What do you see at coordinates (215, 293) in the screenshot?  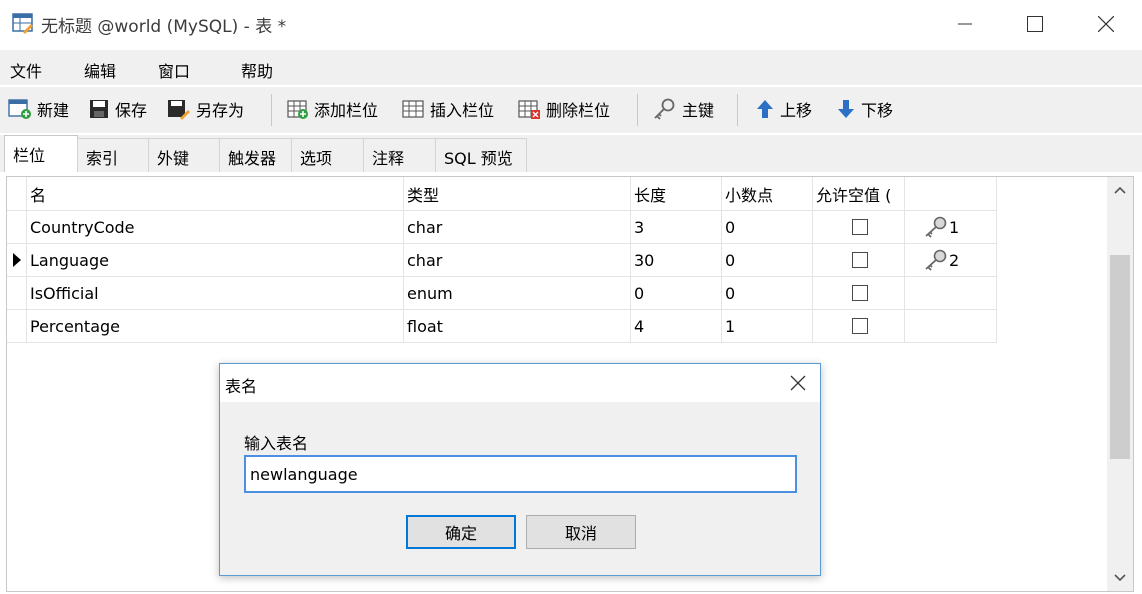 I see `cell-name: IsOfficial` at bounding box center [215, 293].